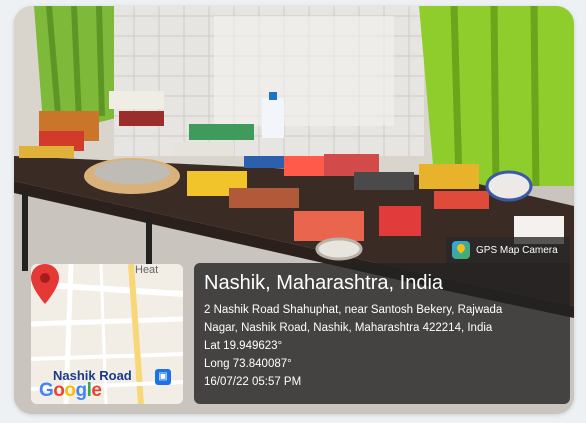  I want to click on latitude: Lat 19.949623°, so click(243, 346).